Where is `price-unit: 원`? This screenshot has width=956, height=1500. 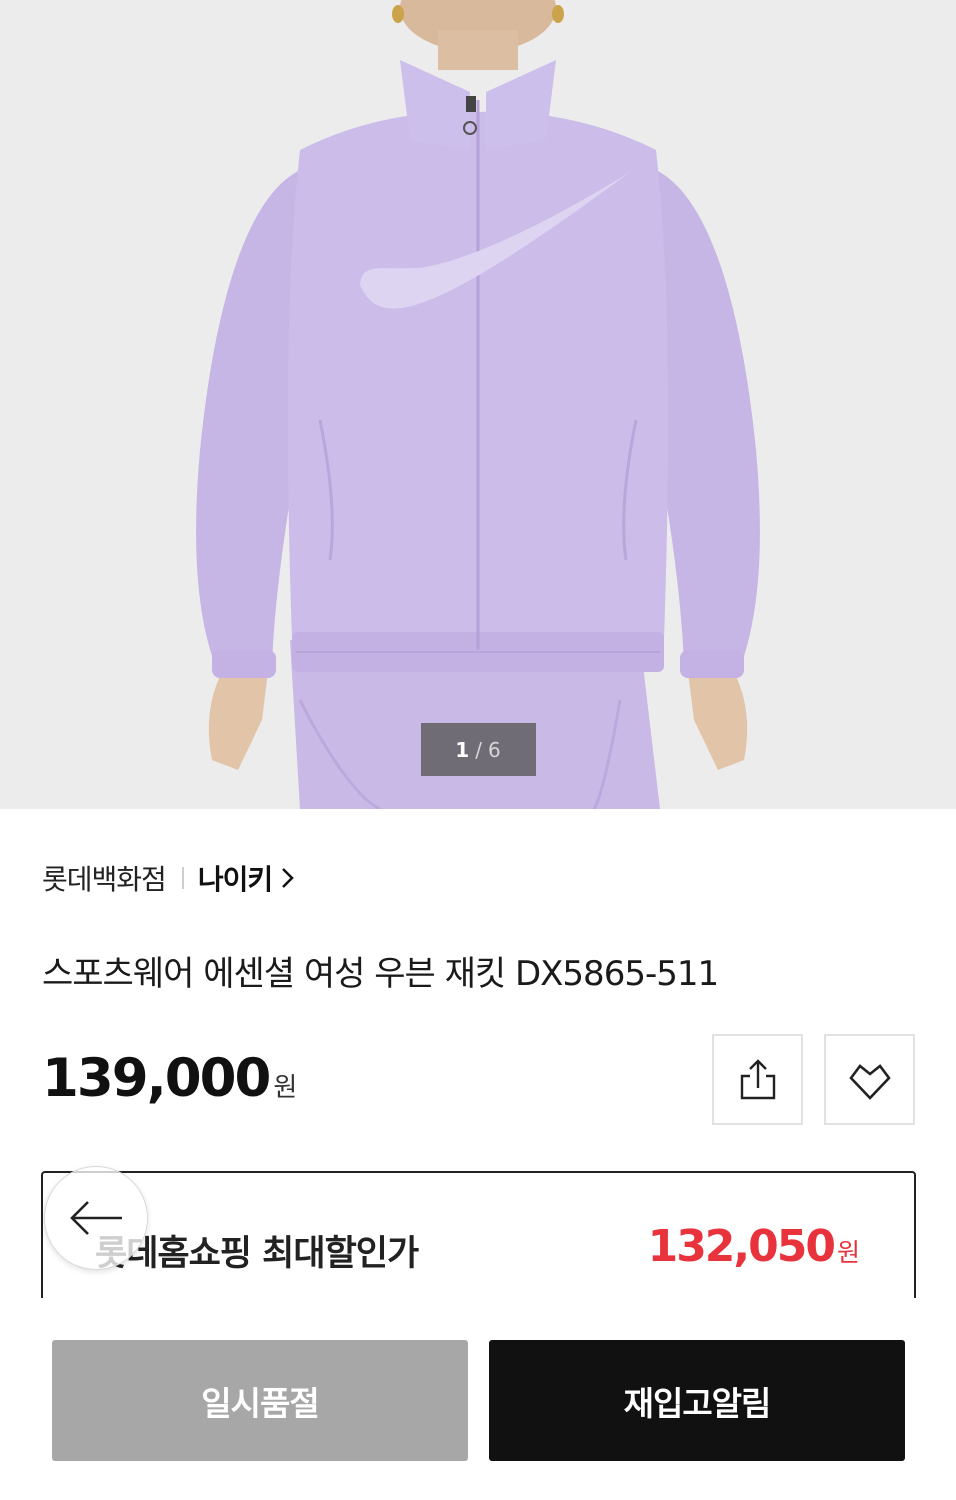 price-unit: 원 is located at coordinates (285, 1088).